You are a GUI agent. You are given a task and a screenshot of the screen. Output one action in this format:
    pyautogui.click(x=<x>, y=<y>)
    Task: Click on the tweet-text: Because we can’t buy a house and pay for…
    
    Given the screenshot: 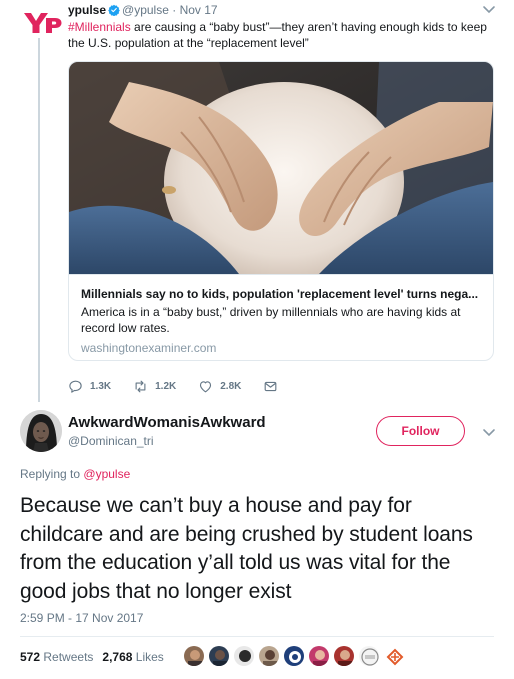 What is the action you would take?
    pyautogui.click(x=246, y=548)
    